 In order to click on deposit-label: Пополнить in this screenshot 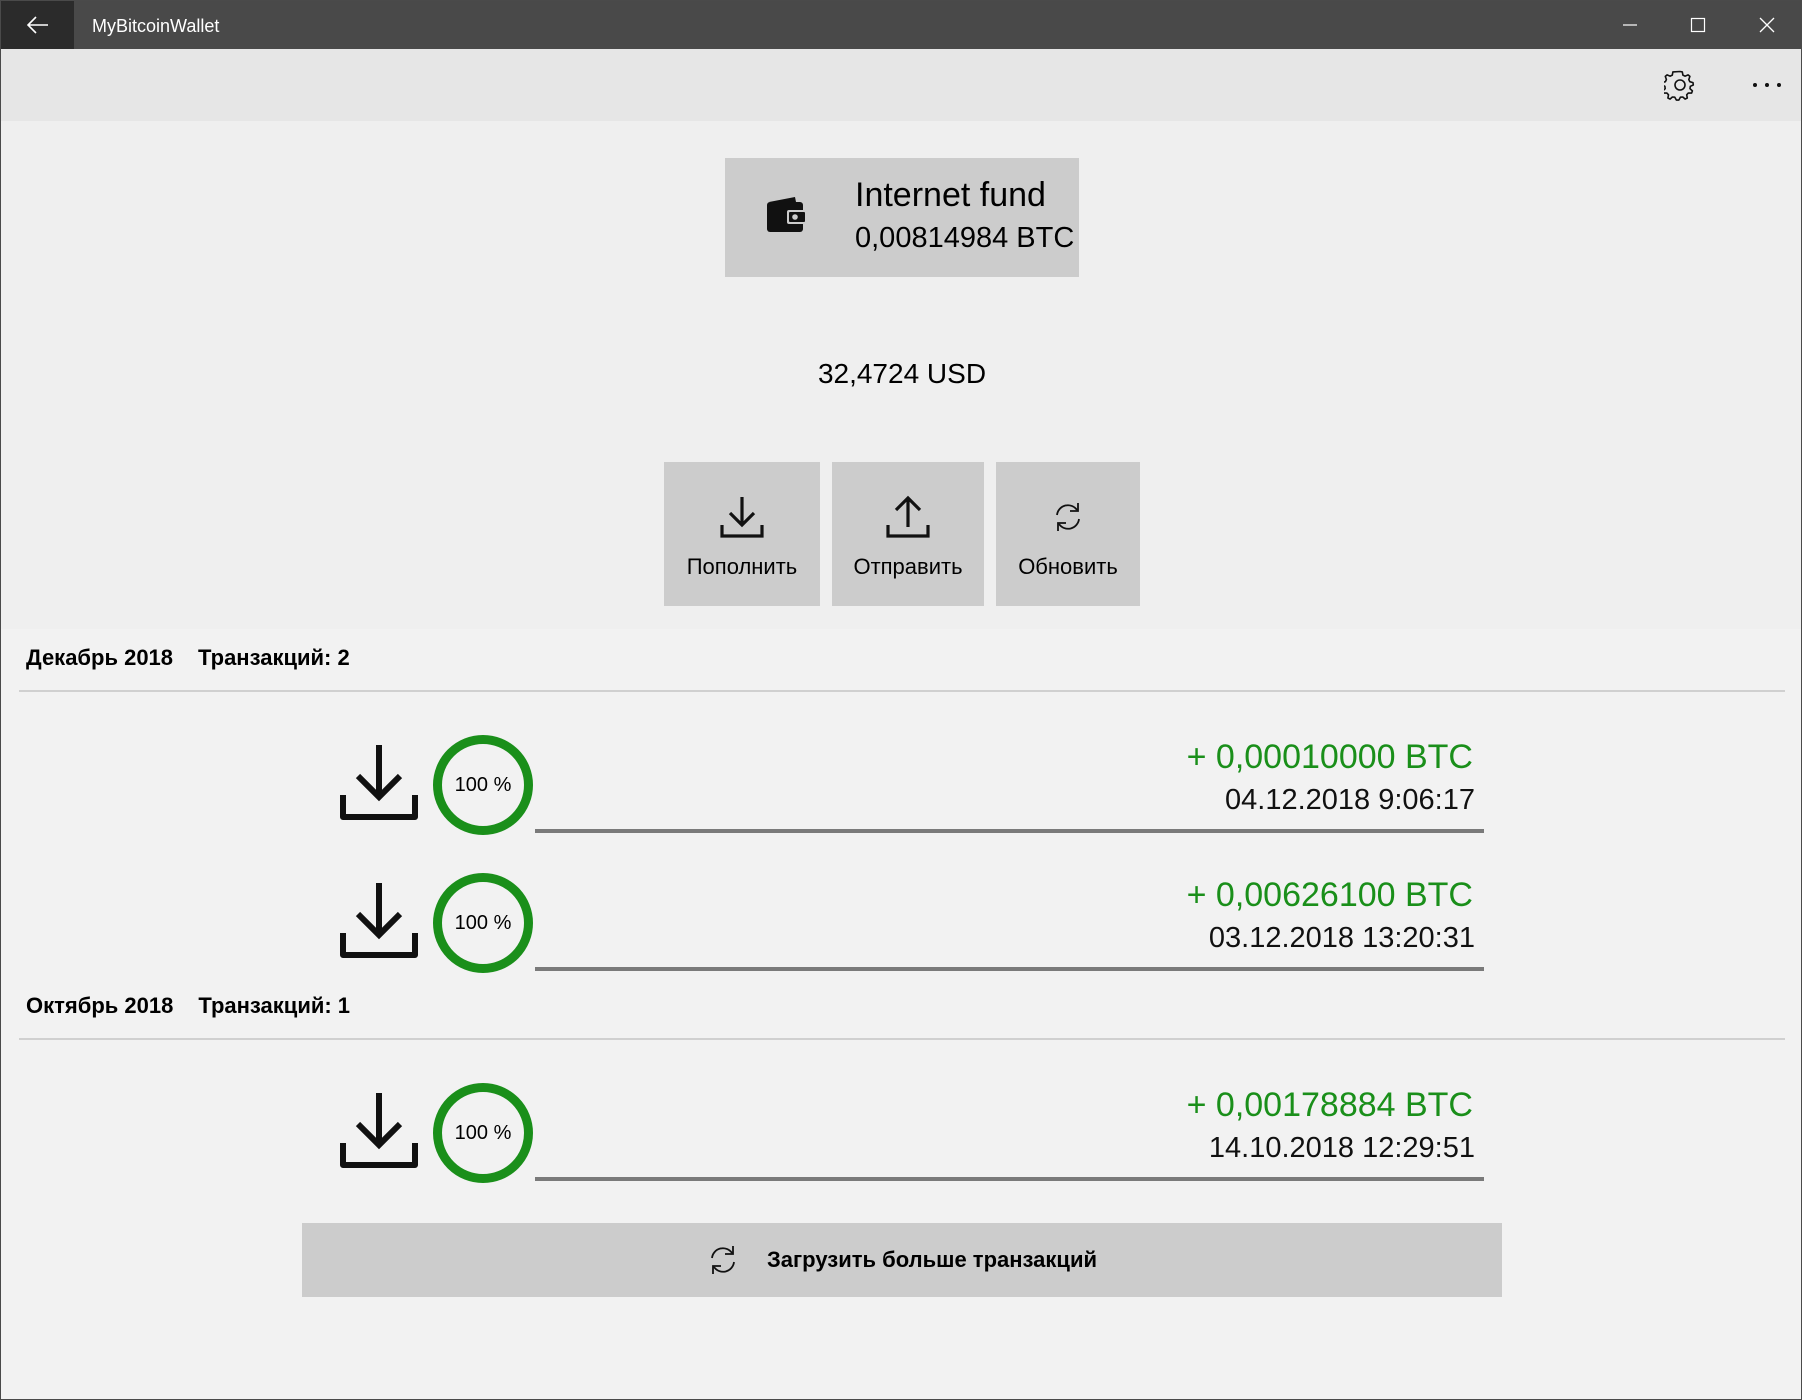, I will do `click(742, 566)`.